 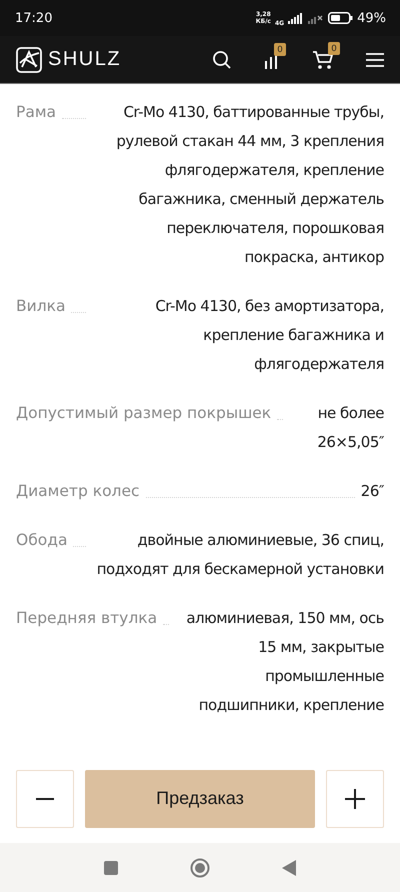 What do you see at coordinates (372, 491) in the screenshot?
I see `spec-value: 26″` at bounding box center [372, 491].